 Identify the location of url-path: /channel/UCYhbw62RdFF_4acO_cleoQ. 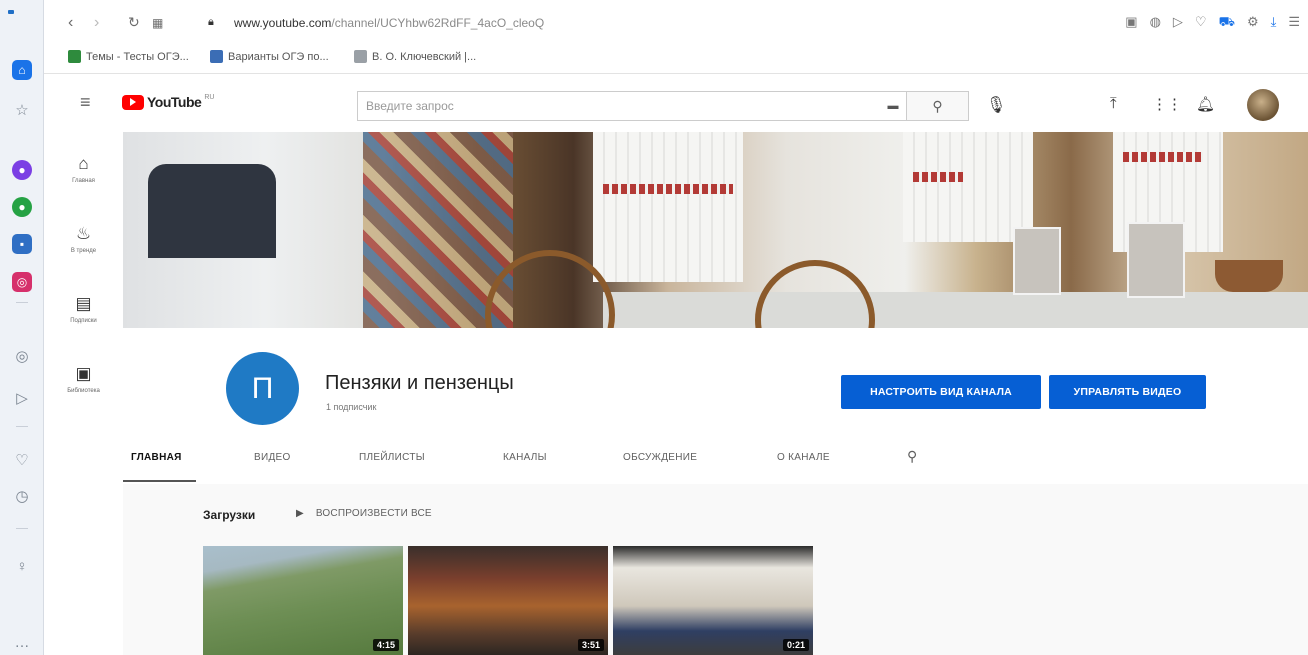
(438, 23).